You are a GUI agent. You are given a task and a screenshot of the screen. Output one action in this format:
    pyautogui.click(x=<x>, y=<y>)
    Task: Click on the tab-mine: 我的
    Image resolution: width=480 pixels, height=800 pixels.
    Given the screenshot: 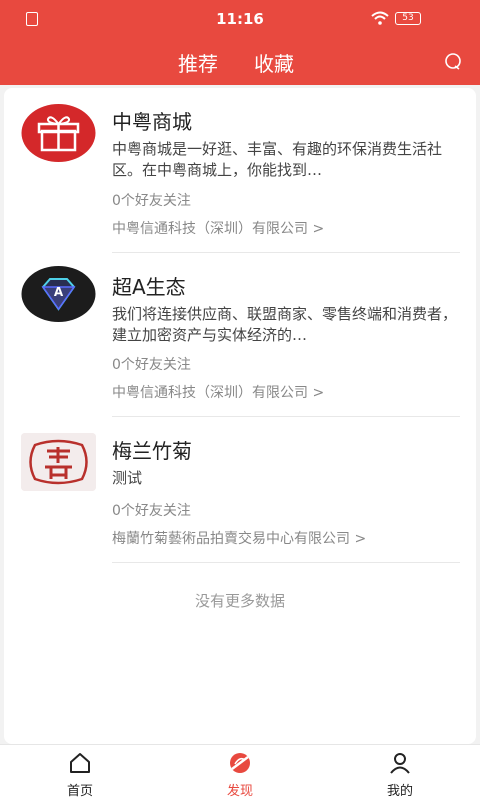 What is the action you would take?
    pyautogui.click(x=400, y=772)
    